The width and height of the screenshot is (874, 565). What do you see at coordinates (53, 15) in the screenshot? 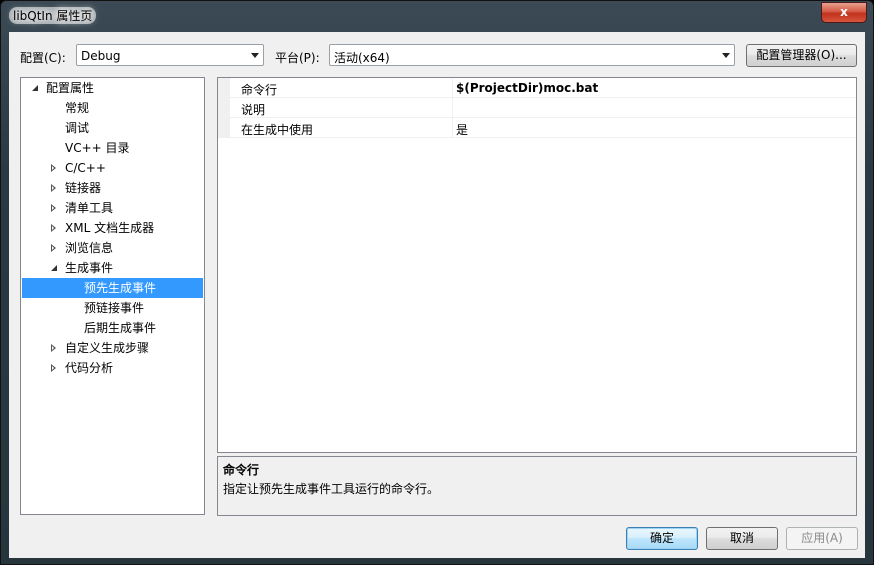
I see `window-title: libQtIn 属性页` at bounding box center [53, 15].